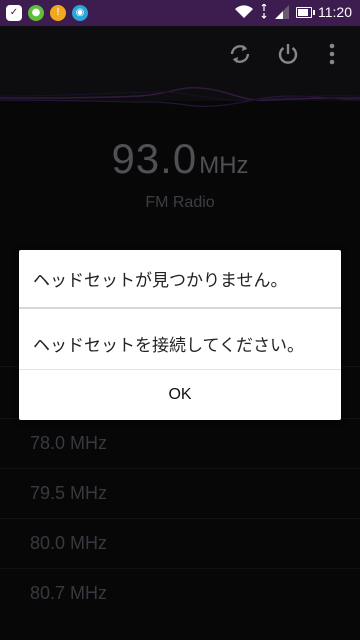  What do you see at coordinates (36, 13) in the screenshot?
I see `frog-icon: ●` at bounding box center [36, 13].